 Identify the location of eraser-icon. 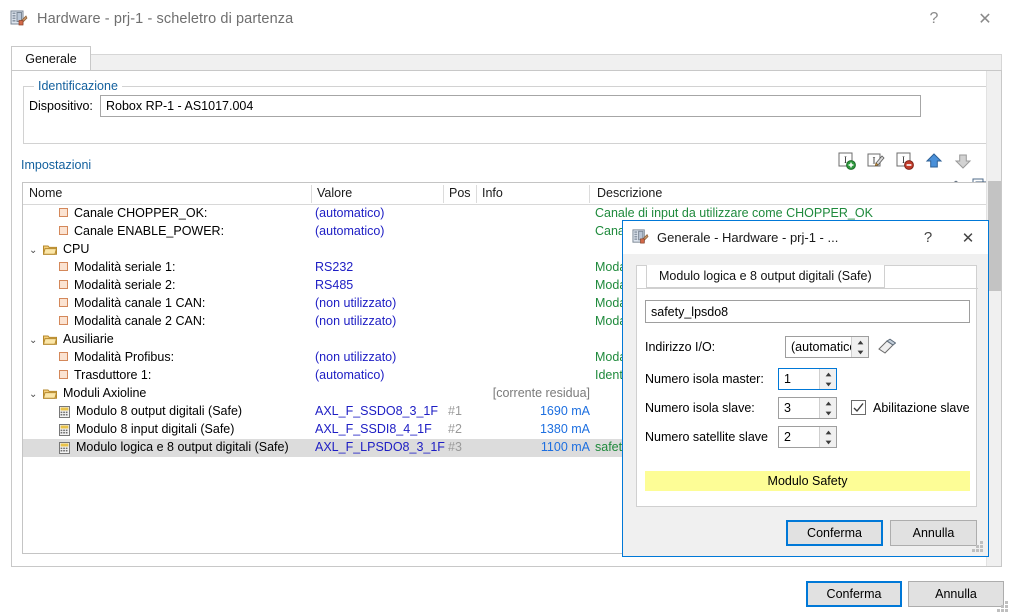
(886, 347).